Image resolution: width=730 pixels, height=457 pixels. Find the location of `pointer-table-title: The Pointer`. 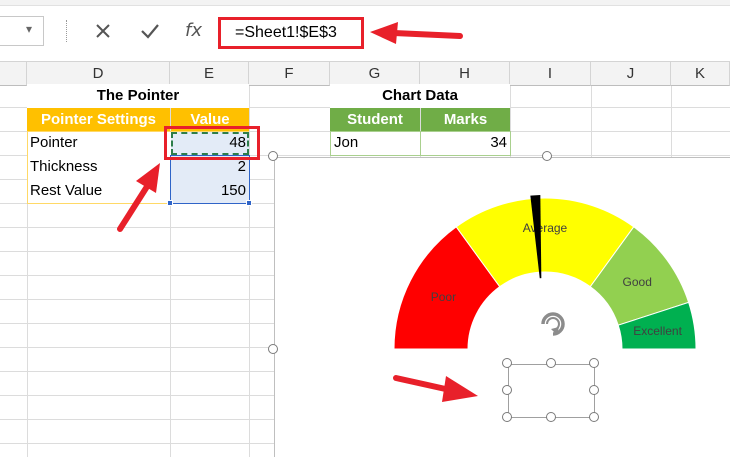

pointer-table-title: The Pointer is located at coordinates (138, 96).